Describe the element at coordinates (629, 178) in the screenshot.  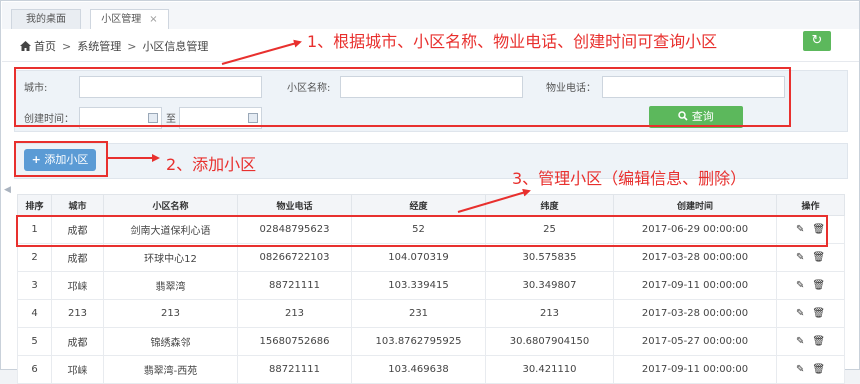
I see `annotation-3: 3、管理小区（编辑信息、删除）` at that location.